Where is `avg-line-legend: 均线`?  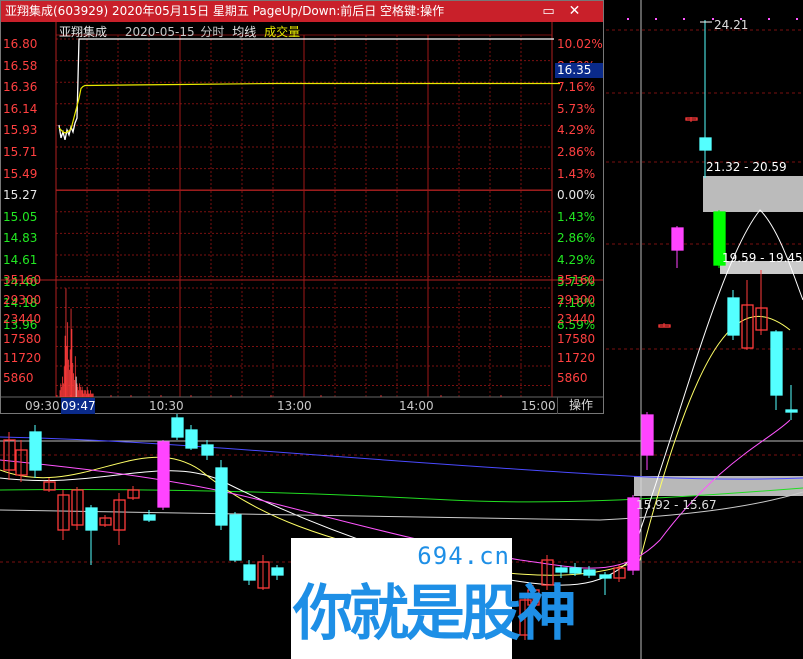
avg-line-legend: 均线 is located at coordinates (244, 32).